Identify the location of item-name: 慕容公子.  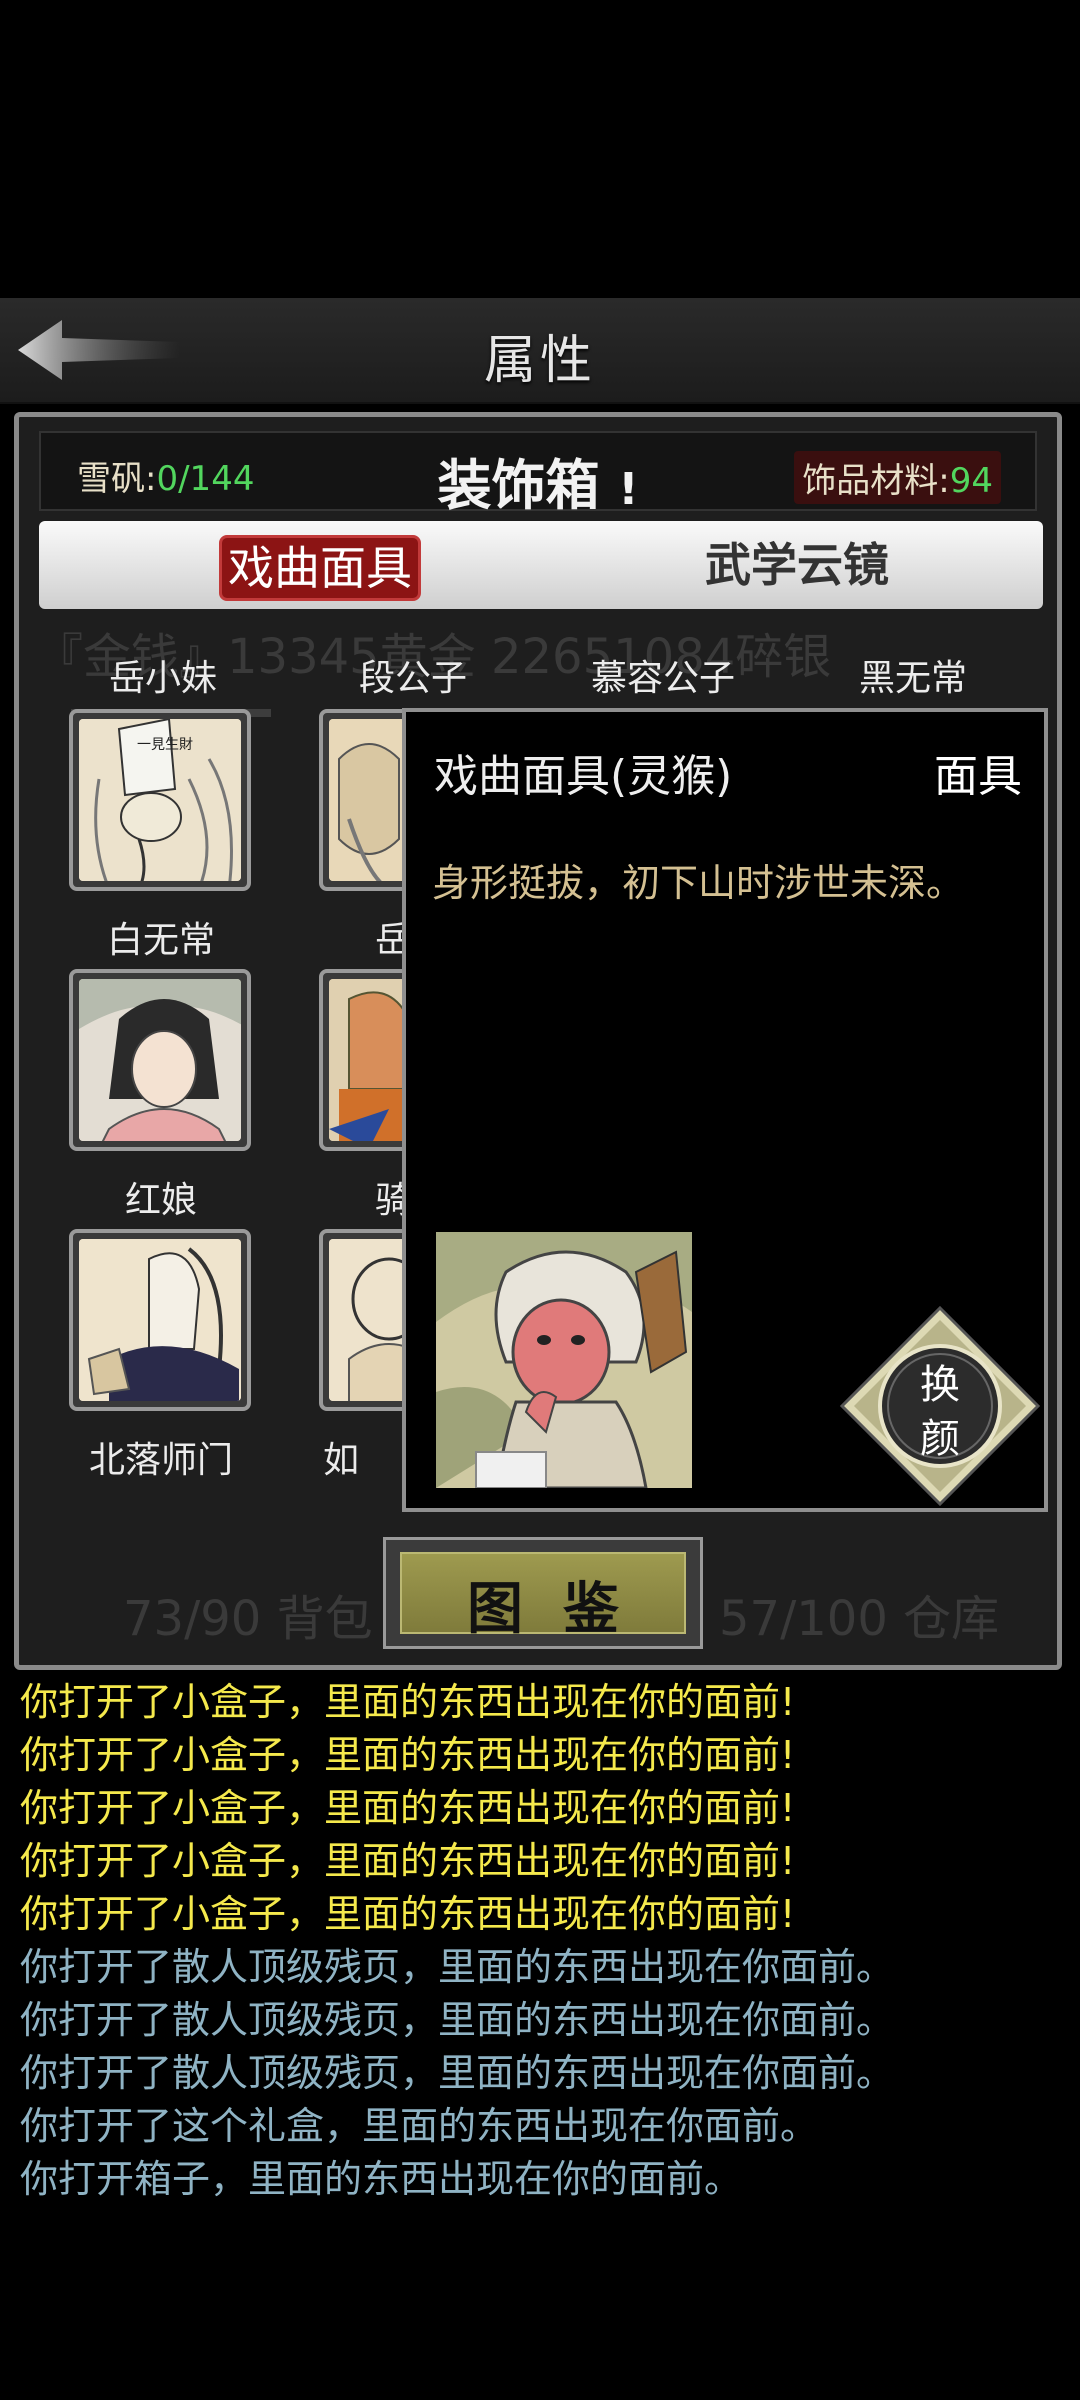
(662, 678).